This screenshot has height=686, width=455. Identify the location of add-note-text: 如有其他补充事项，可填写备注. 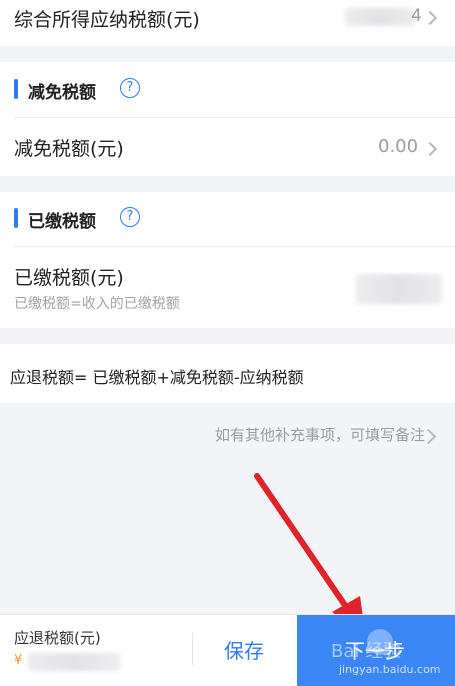
(319, 435).